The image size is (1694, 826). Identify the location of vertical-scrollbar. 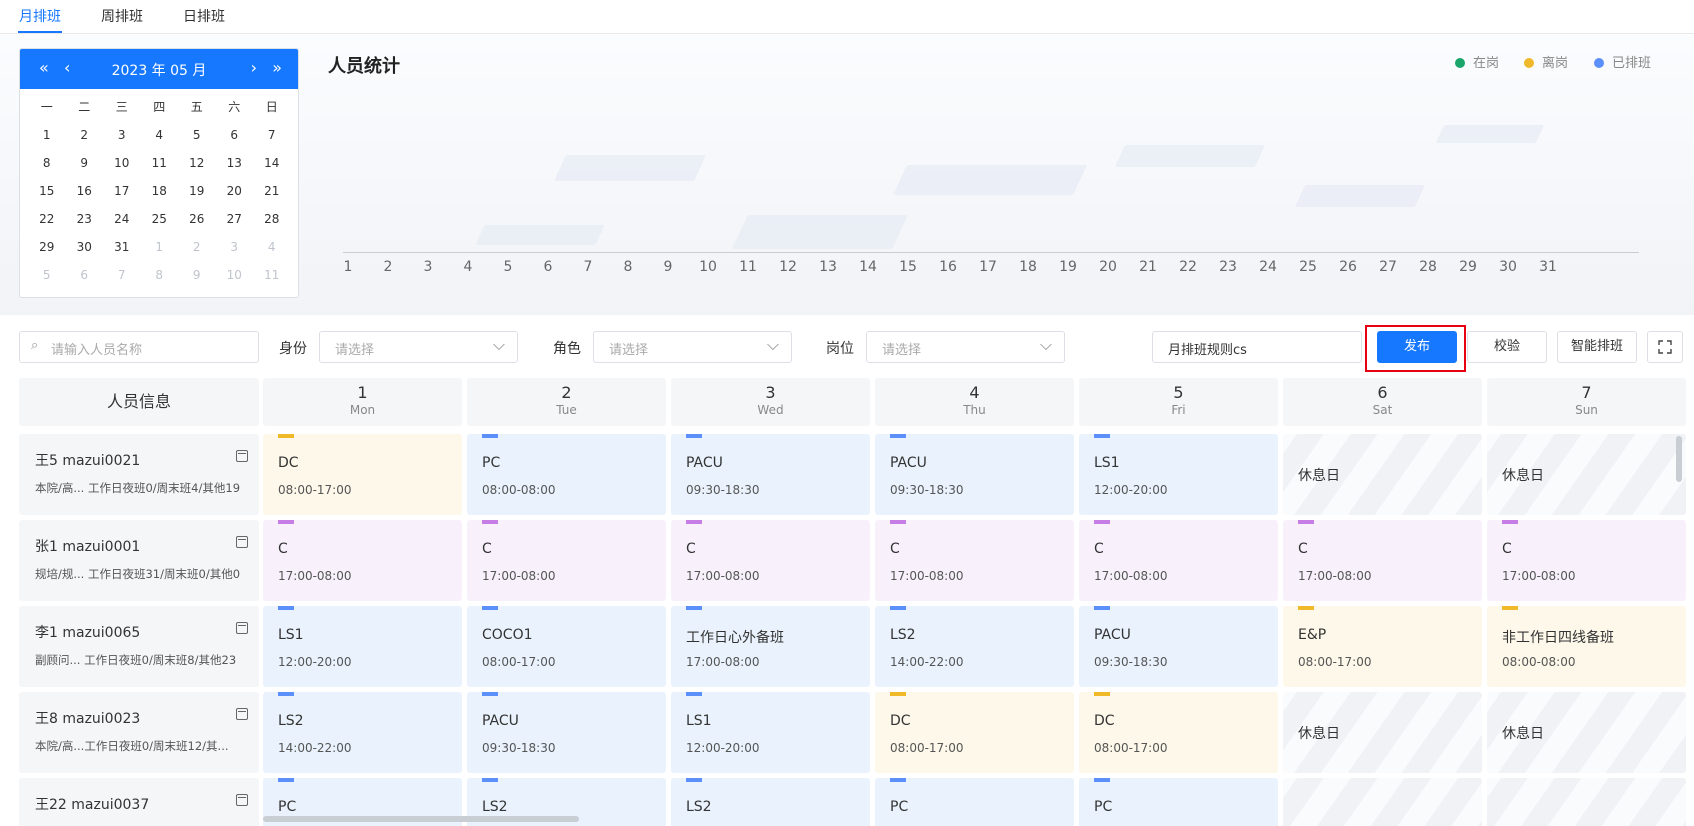
(1679, 459).